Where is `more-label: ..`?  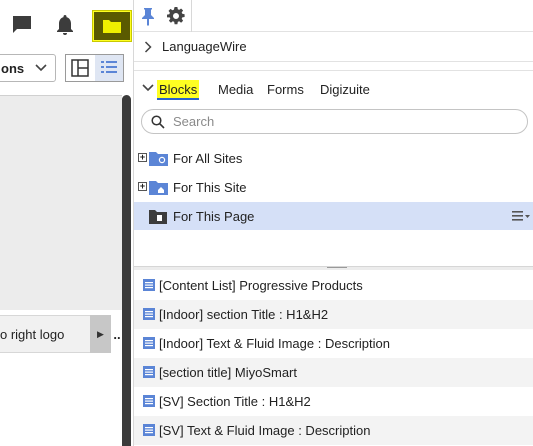 more-label: .. is located at coordinates (117, 334).